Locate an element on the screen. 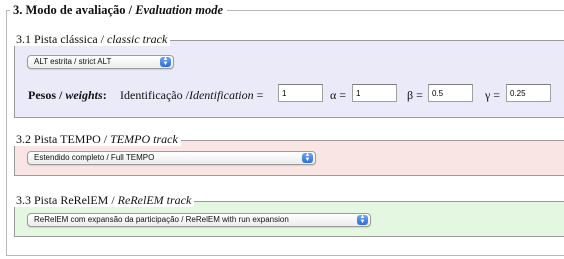  weights-colon: : is located at coordinates (104, 95).